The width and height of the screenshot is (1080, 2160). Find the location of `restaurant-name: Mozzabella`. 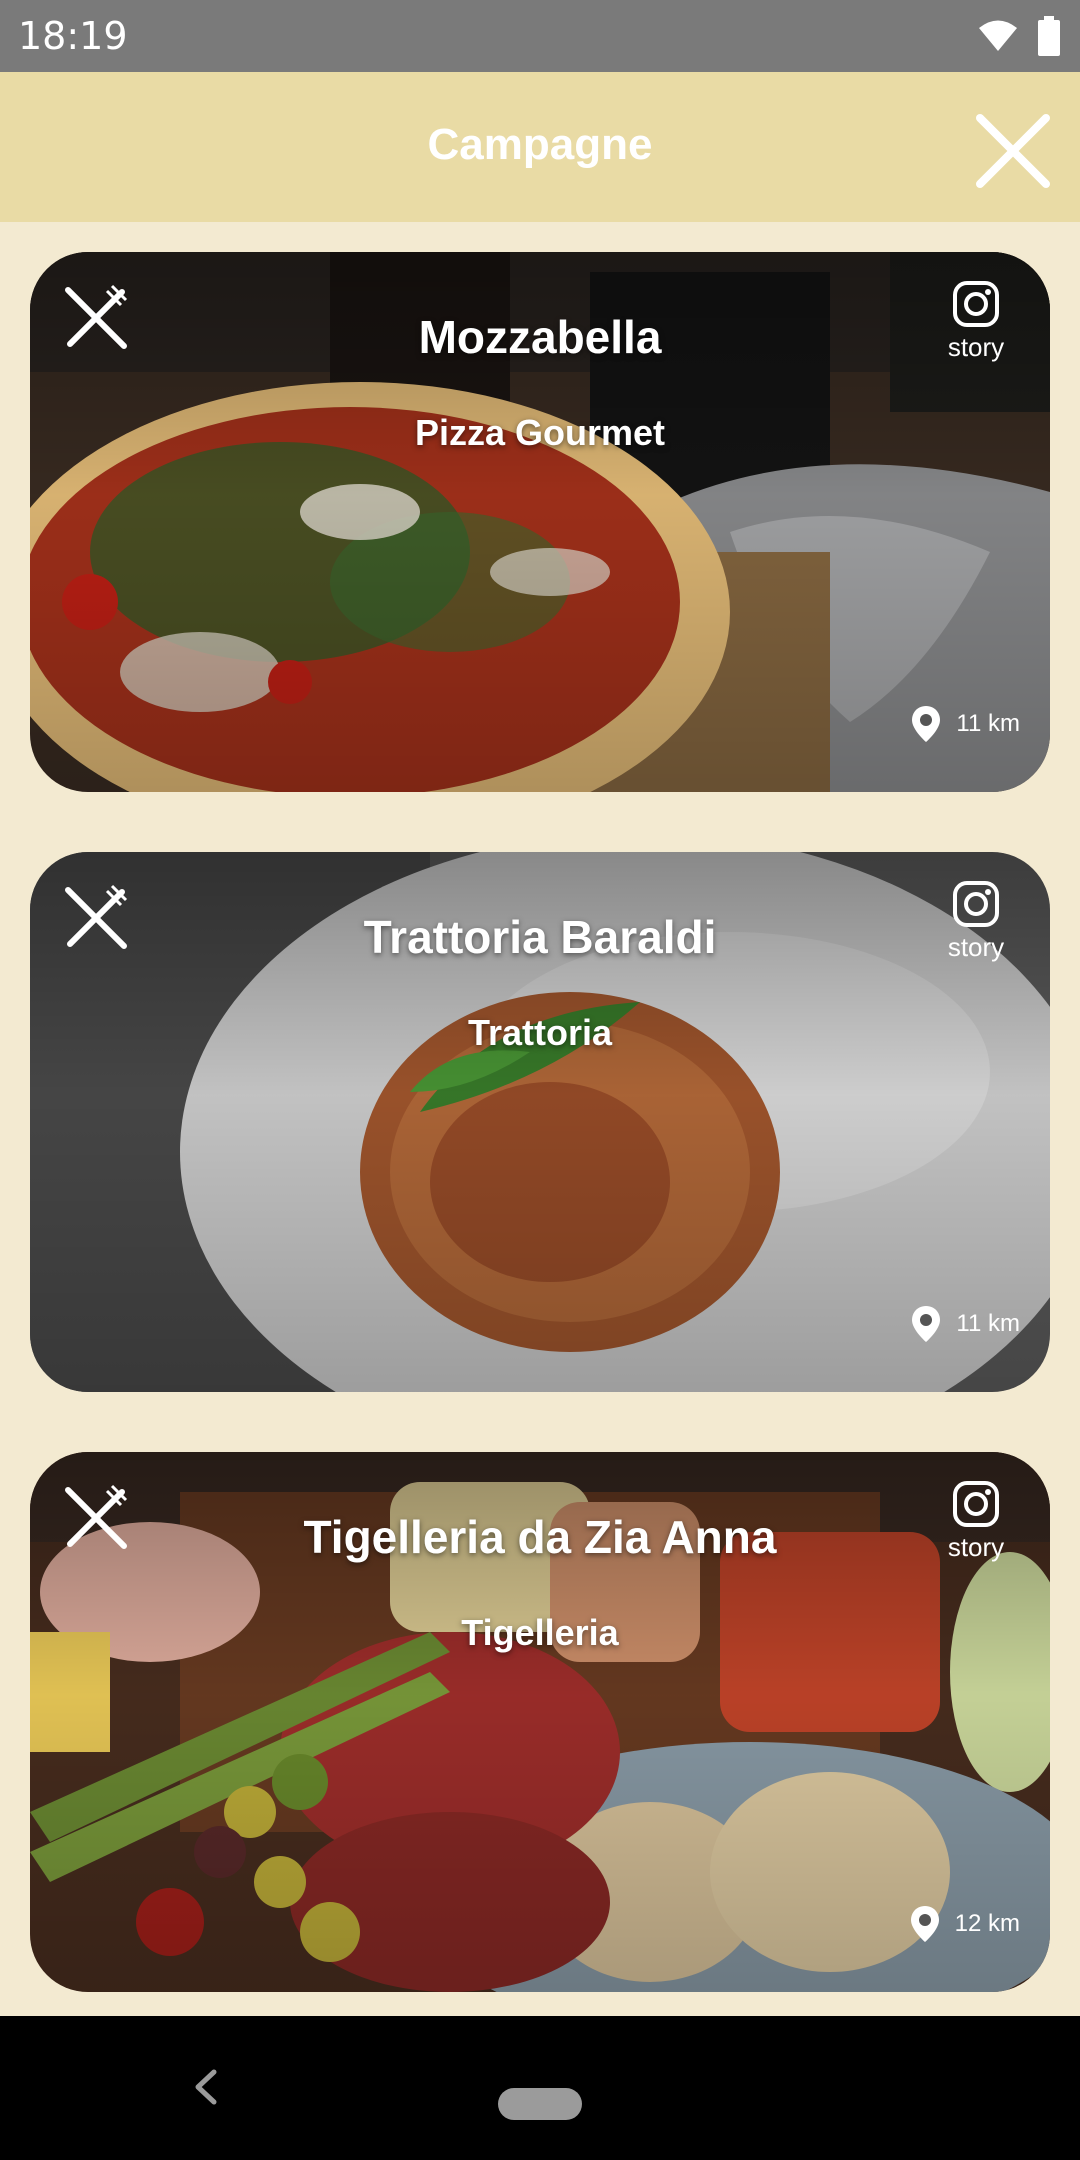

restaurant-name: Mozzabella is located at coordinates (540, 337).